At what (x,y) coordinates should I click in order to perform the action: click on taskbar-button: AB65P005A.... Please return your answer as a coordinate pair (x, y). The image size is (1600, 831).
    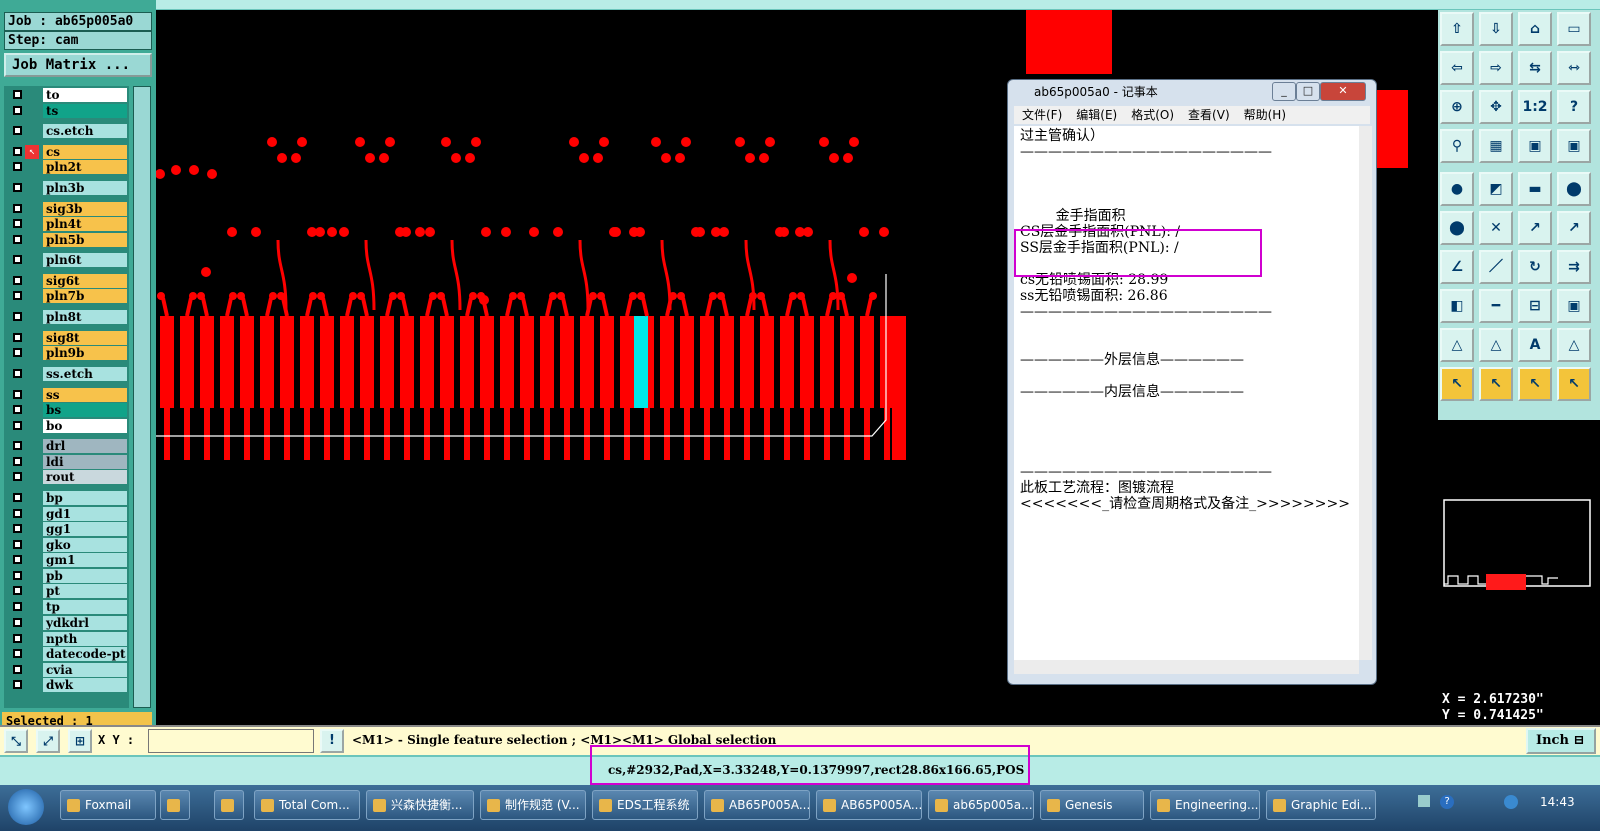
    Looking at the image, I should click on (869, 805).